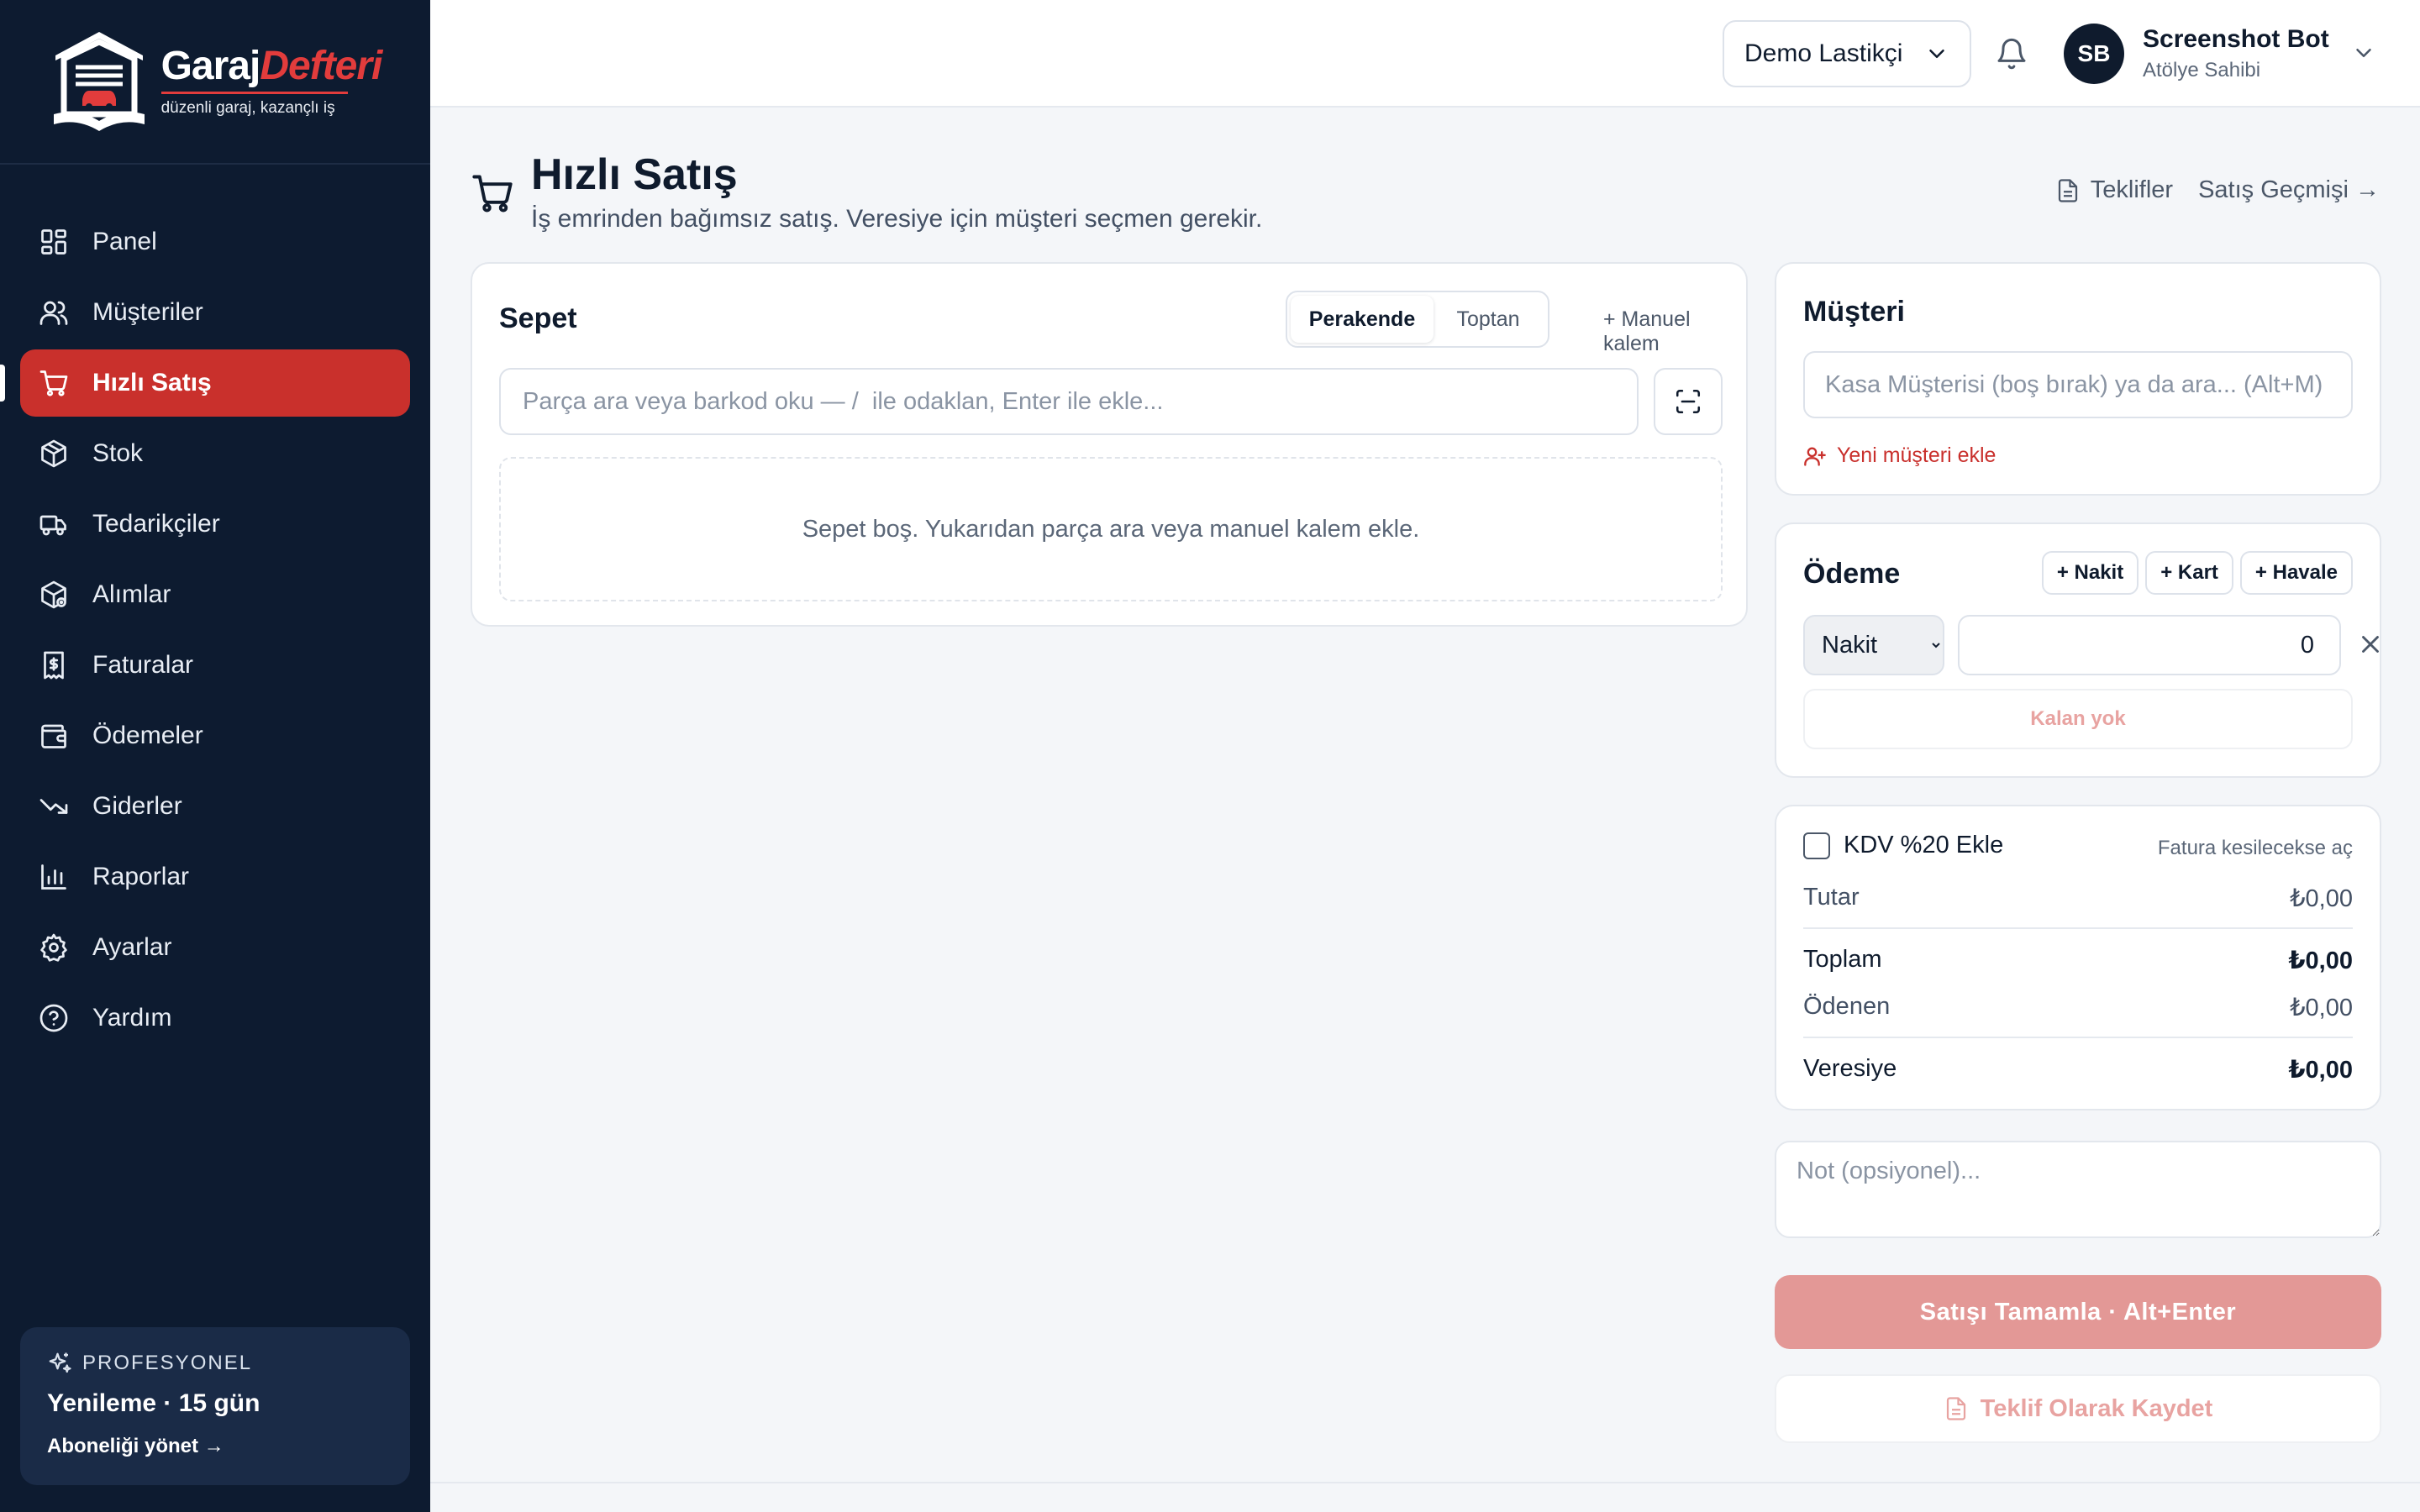 The image size is (2420, 1512). Describe the element at coordinates (141, 876) in the screenshot. I see `sidebar-item-label: Raporlar` at that location.